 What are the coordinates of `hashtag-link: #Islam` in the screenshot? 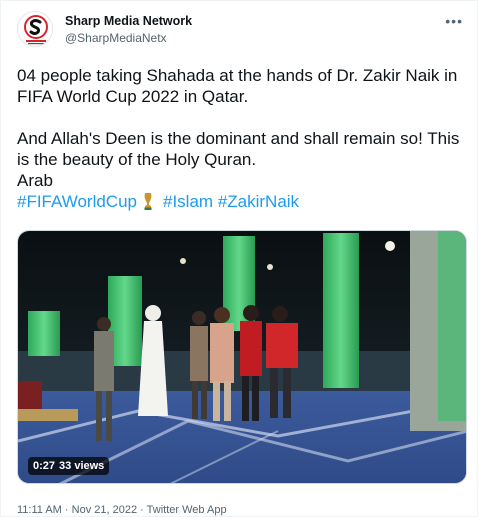 It's located at (188, 201).